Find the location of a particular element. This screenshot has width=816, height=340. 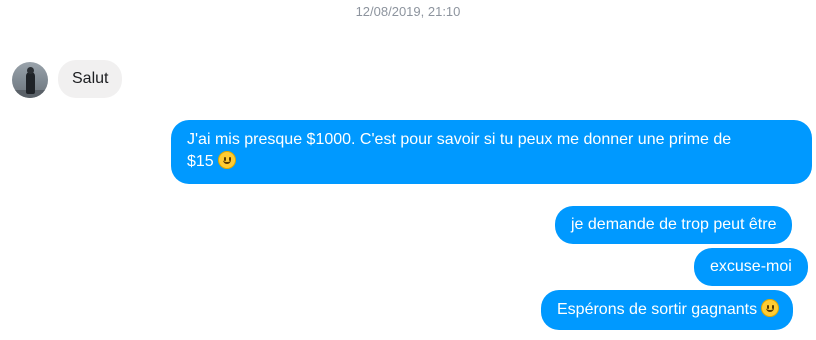

message-text: je demande de trop peut être is located at coordinates (674, 224).